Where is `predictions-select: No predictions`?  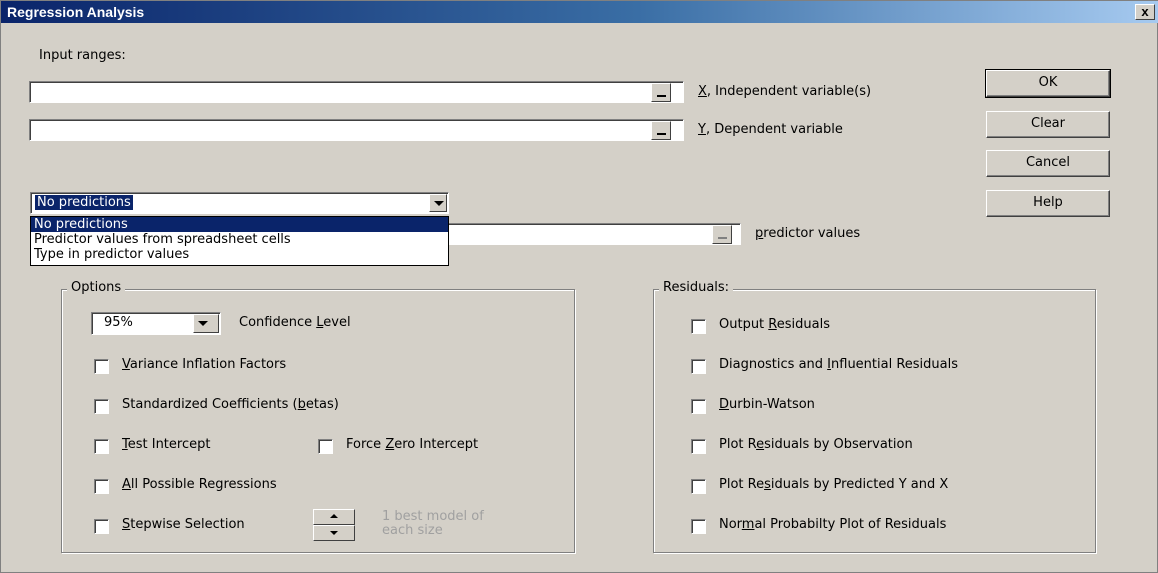 predictions-select: No predictions is located at coordinates (239, 203).